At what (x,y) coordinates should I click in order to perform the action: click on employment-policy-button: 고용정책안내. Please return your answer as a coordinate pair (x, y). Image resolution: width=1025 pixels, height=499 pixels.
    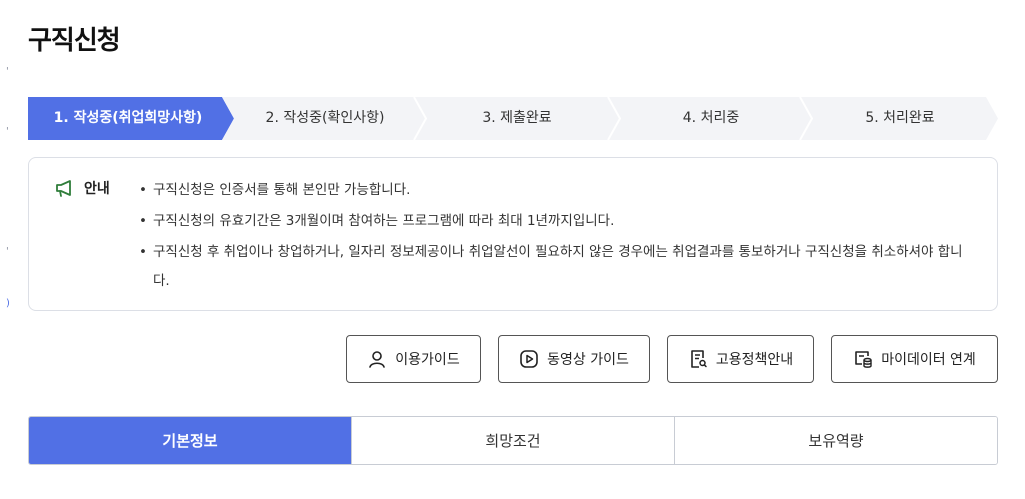
    Looking at the image, I should click on (740, 359).